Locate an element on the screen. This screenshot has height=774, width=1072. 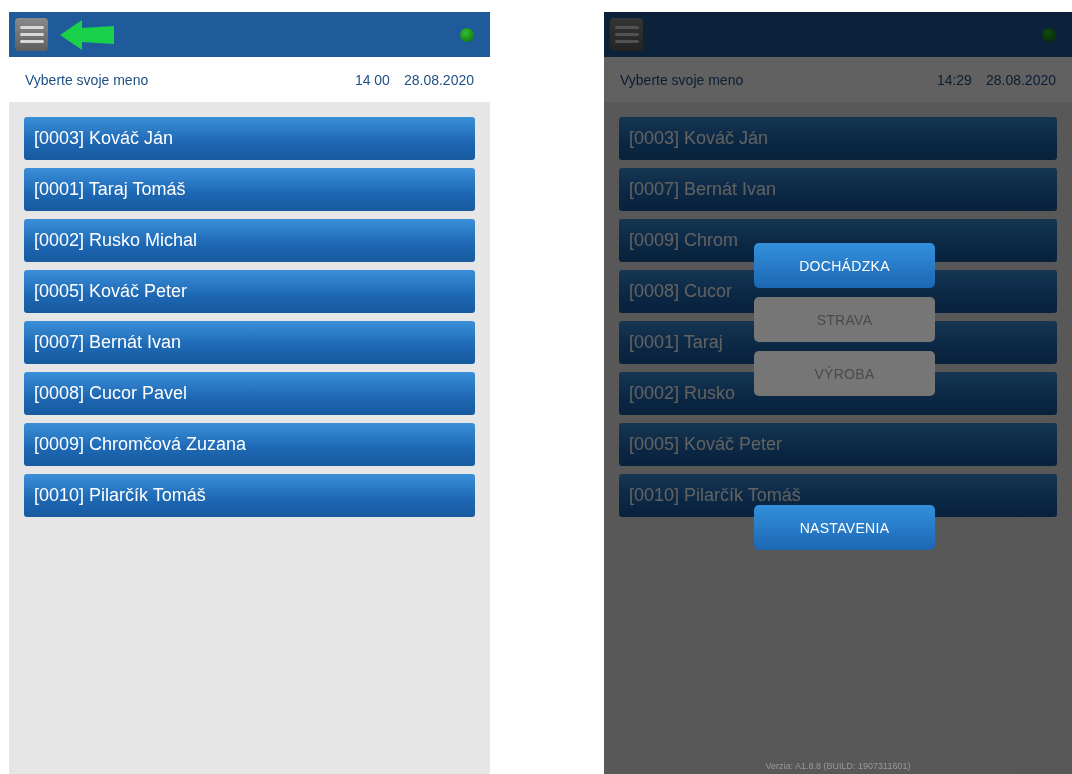
version-text: Verzia: A1.8.8 (BUILD: 1907311601) is located at coordinates (838, 766).